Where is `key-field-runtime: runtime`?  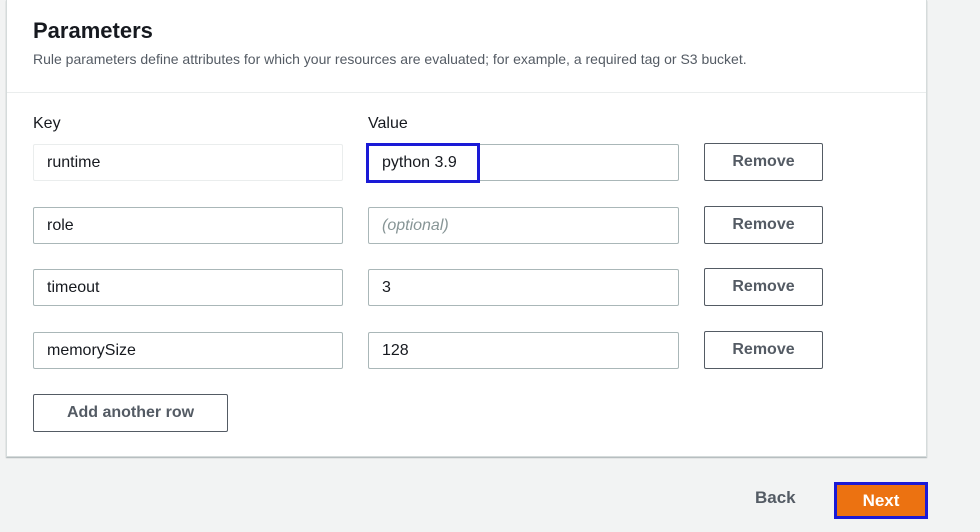 key-field-runtime: runtime is located at coordinates (188, 162).